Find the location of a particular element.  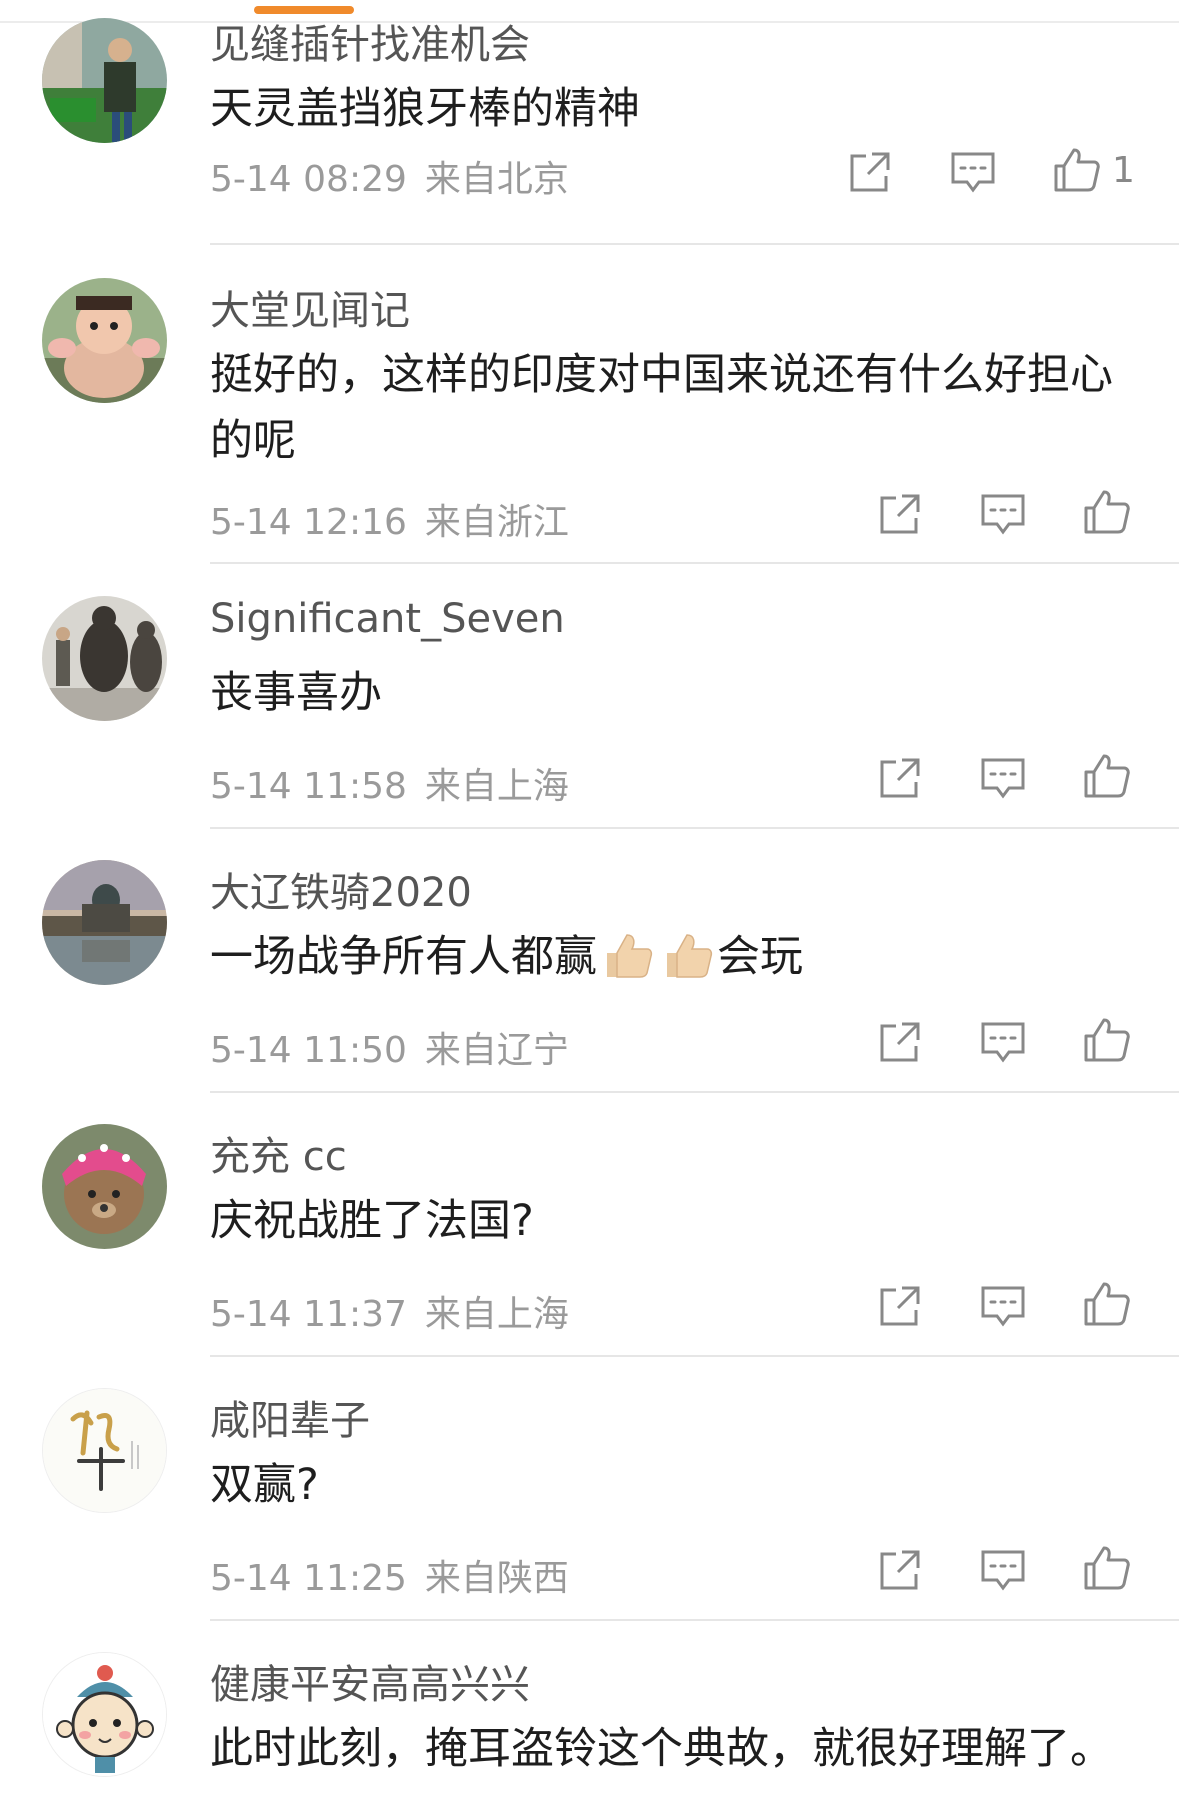

username: 见缝插针找准机会 is located at coordinates (370, 41).